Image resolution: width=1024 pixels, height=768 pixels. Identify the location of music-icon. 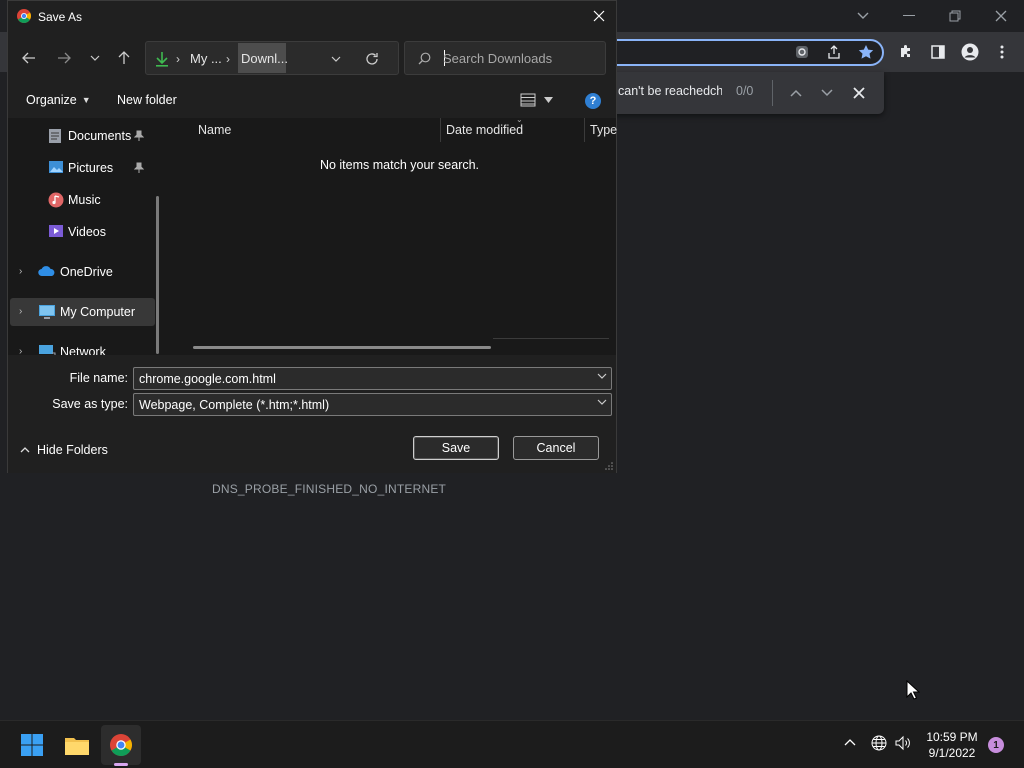
(56, 200).